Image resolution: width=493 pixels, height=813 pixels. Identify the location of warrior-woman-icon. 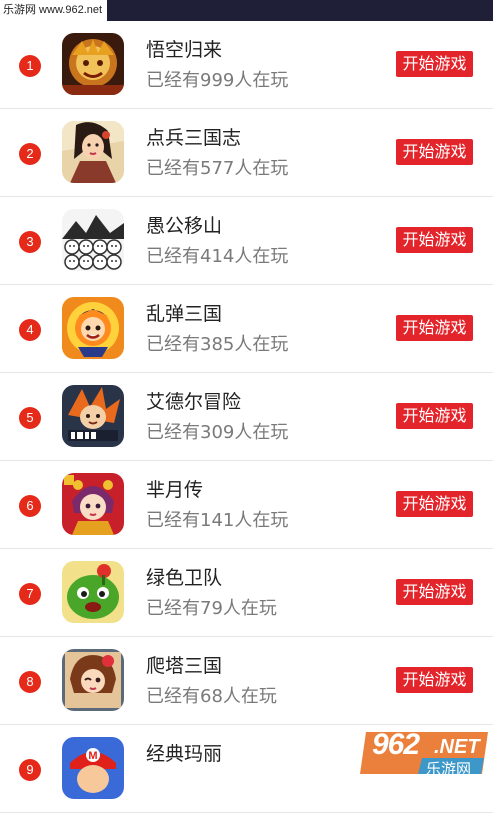
(93, 152).